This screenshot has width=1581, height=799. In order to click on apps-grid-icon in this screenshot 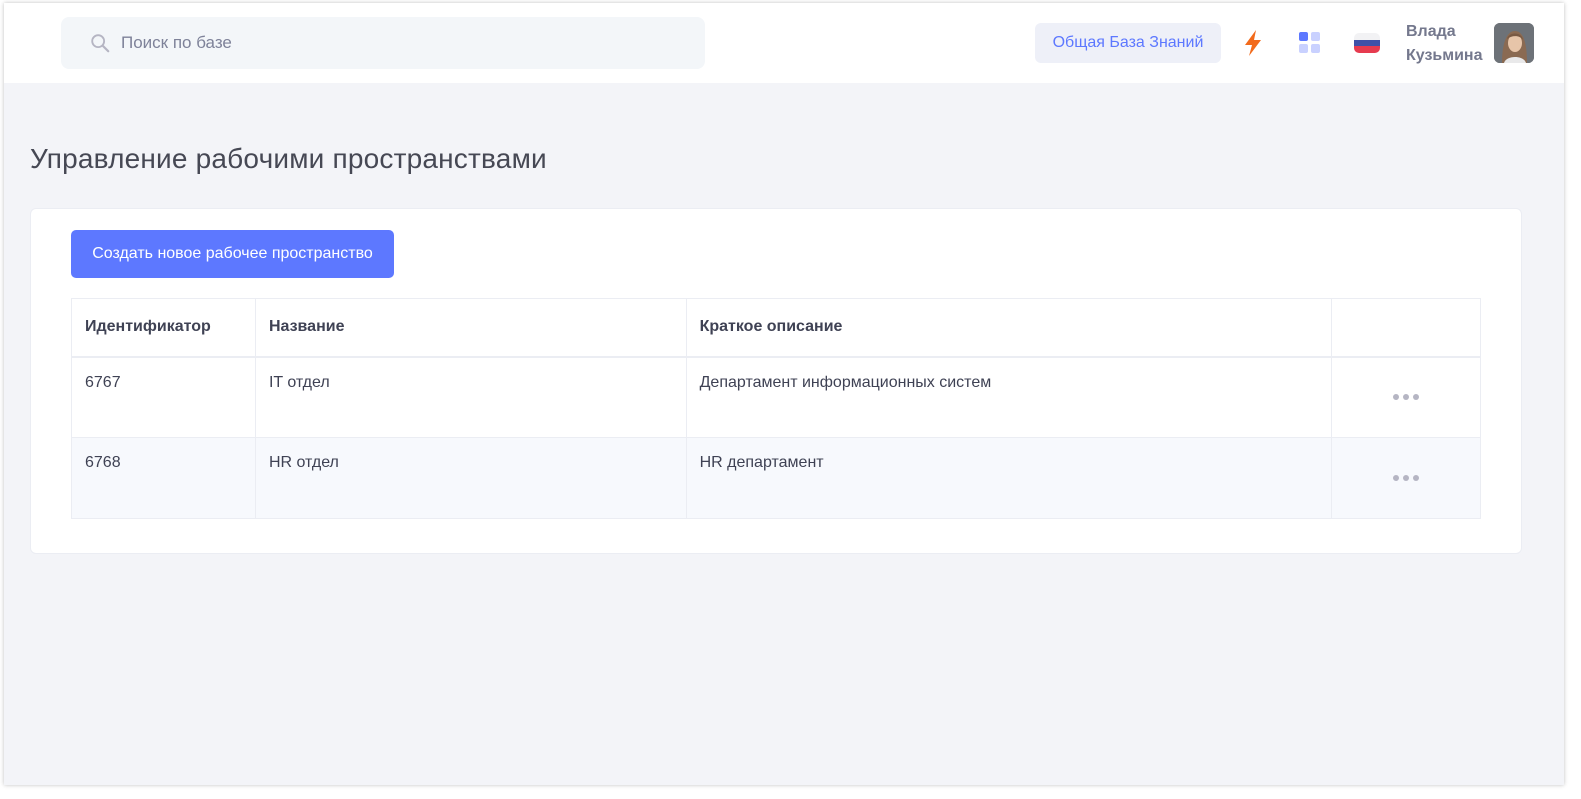, I will do `click(1309, 42)`.